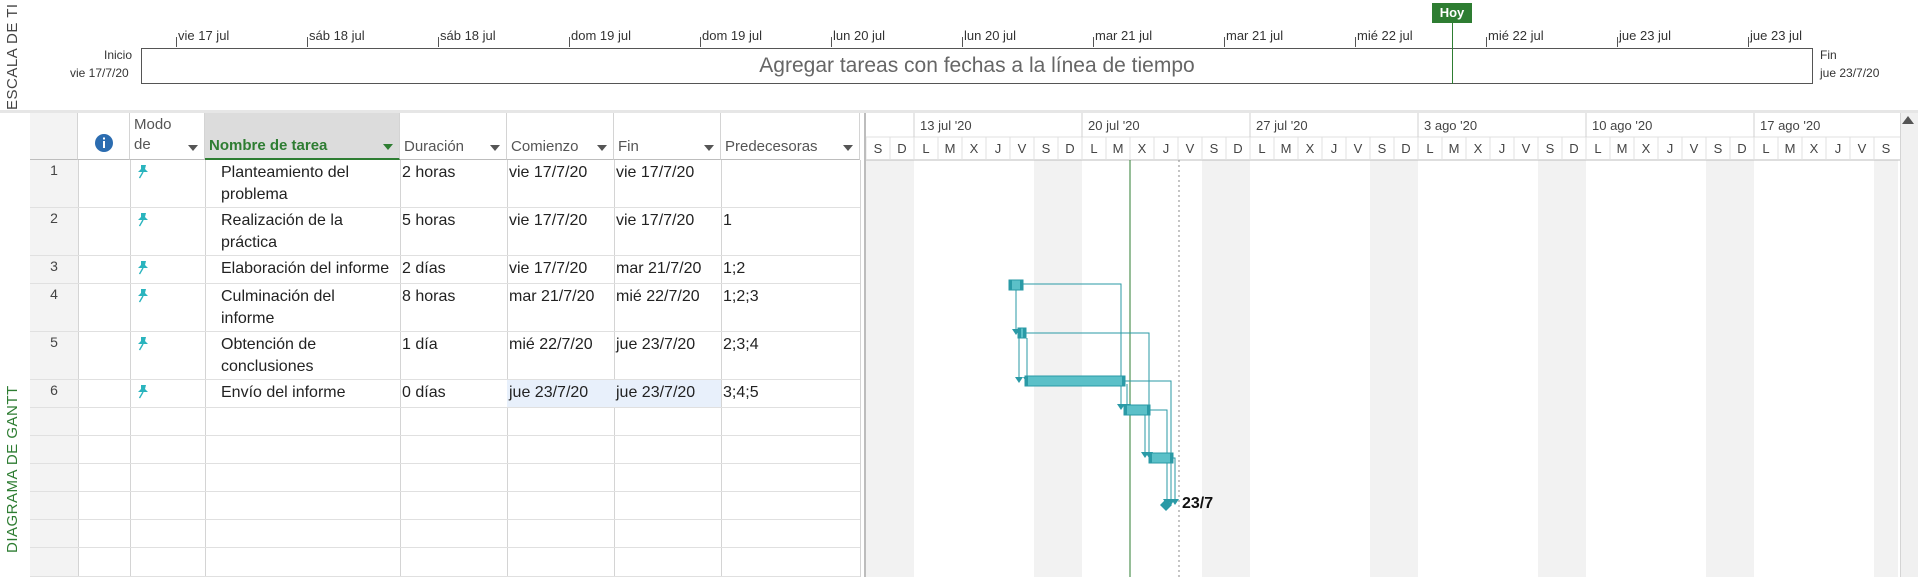 The height and width of the screenshot is (577, 1918). Describe the element at coordinates (311, 308) in the screenshot. I see `task-name-cell: Culminación del informe` at that location.